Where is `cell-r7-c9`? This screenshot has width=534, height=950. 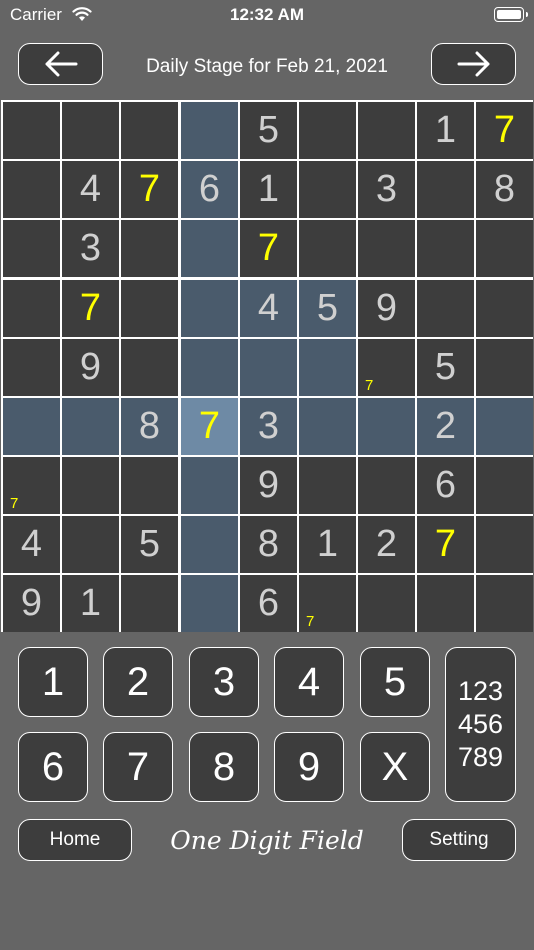
cell-r7-c9 is located at coordinates (504, 485).